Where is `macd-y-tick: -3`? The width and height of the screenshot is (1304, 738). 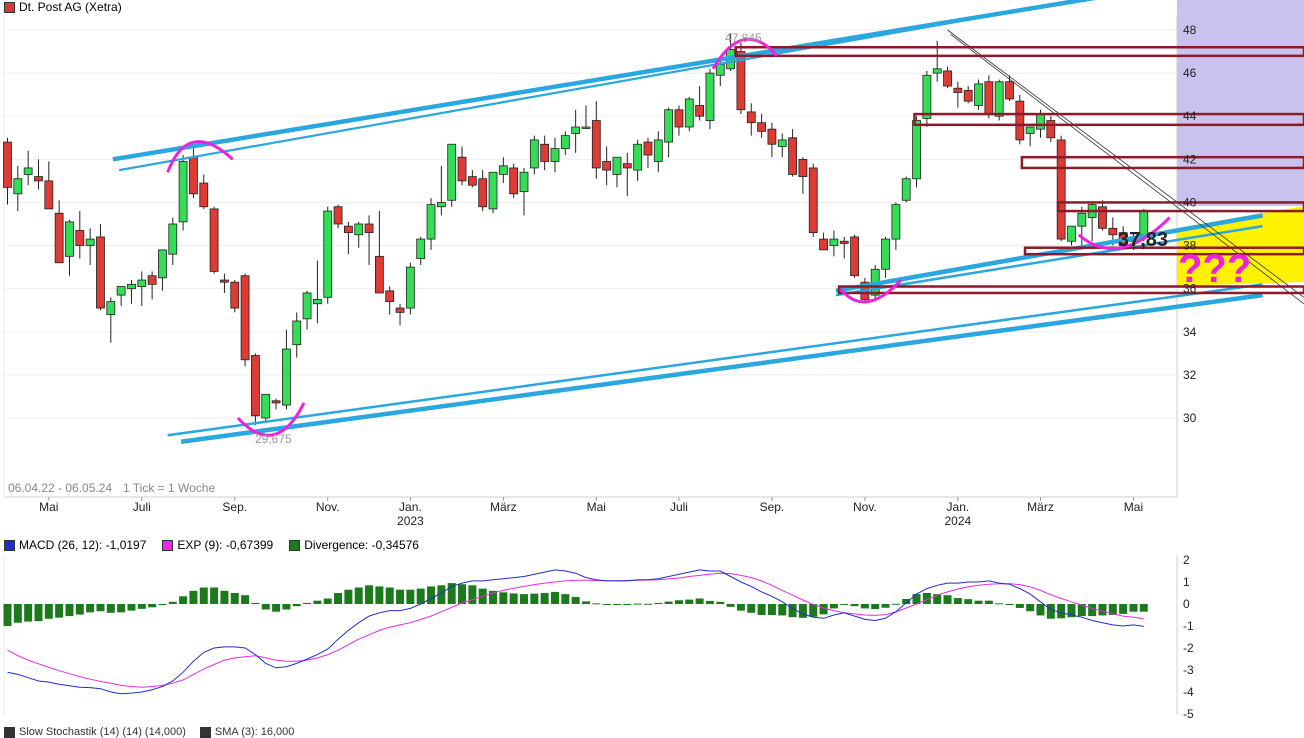 macd-y-tick: -3 is located at coordinates (1188, 670).